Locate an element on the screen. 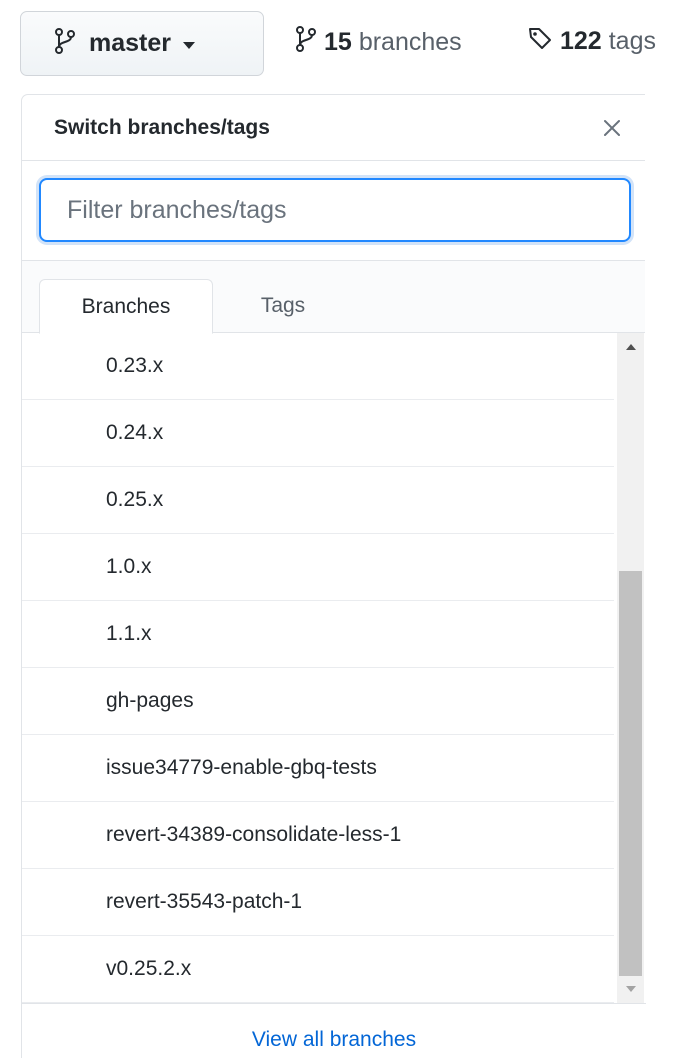 This screenshot has height=1058, width=690. dropdown-title: Switch branches/tags is located at coordinates (162, 127).